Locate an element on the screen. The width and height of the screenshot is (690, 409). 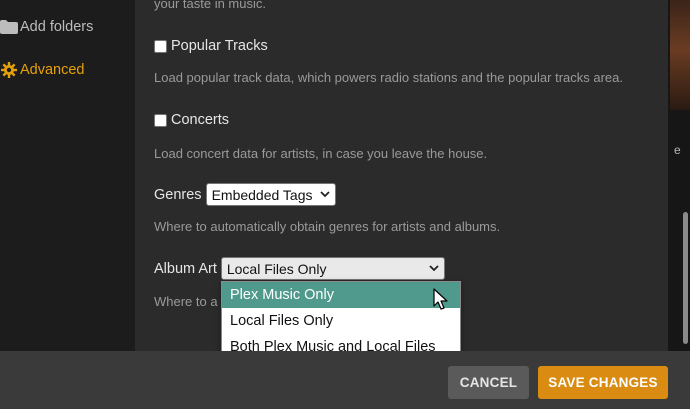
album-art-select-value: Local Files Only is located at coordinates (276, 268).